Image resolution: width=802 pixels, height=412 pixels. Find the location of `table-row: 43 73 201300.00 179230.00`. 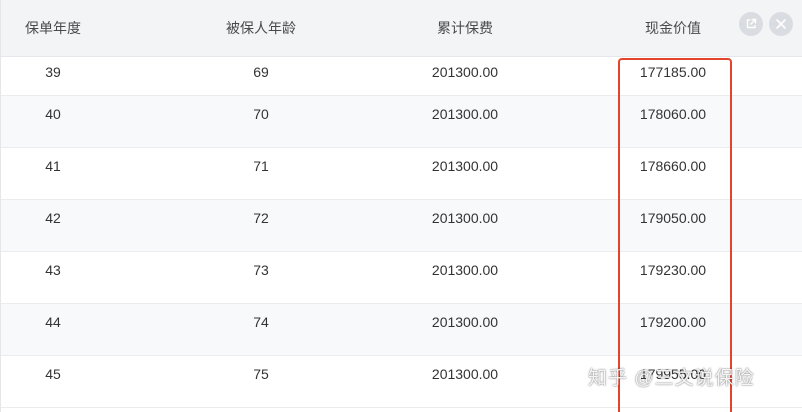

table-row: 43 73 201300.00 179230.00 is located at coordinates (401, 278).